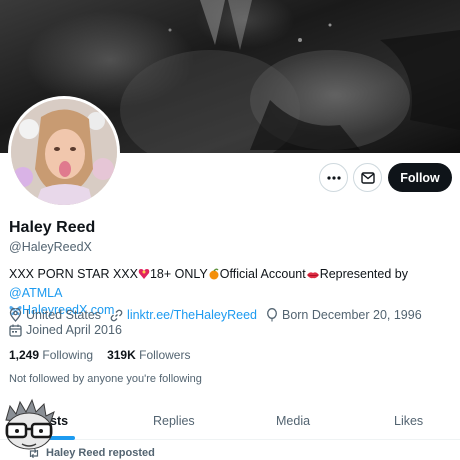 This screenshot has height=460, width=460. Describe the element at coordinates (100, 453) in the screenshot. I see `repost-text: Haley Reed reposted` at that location.